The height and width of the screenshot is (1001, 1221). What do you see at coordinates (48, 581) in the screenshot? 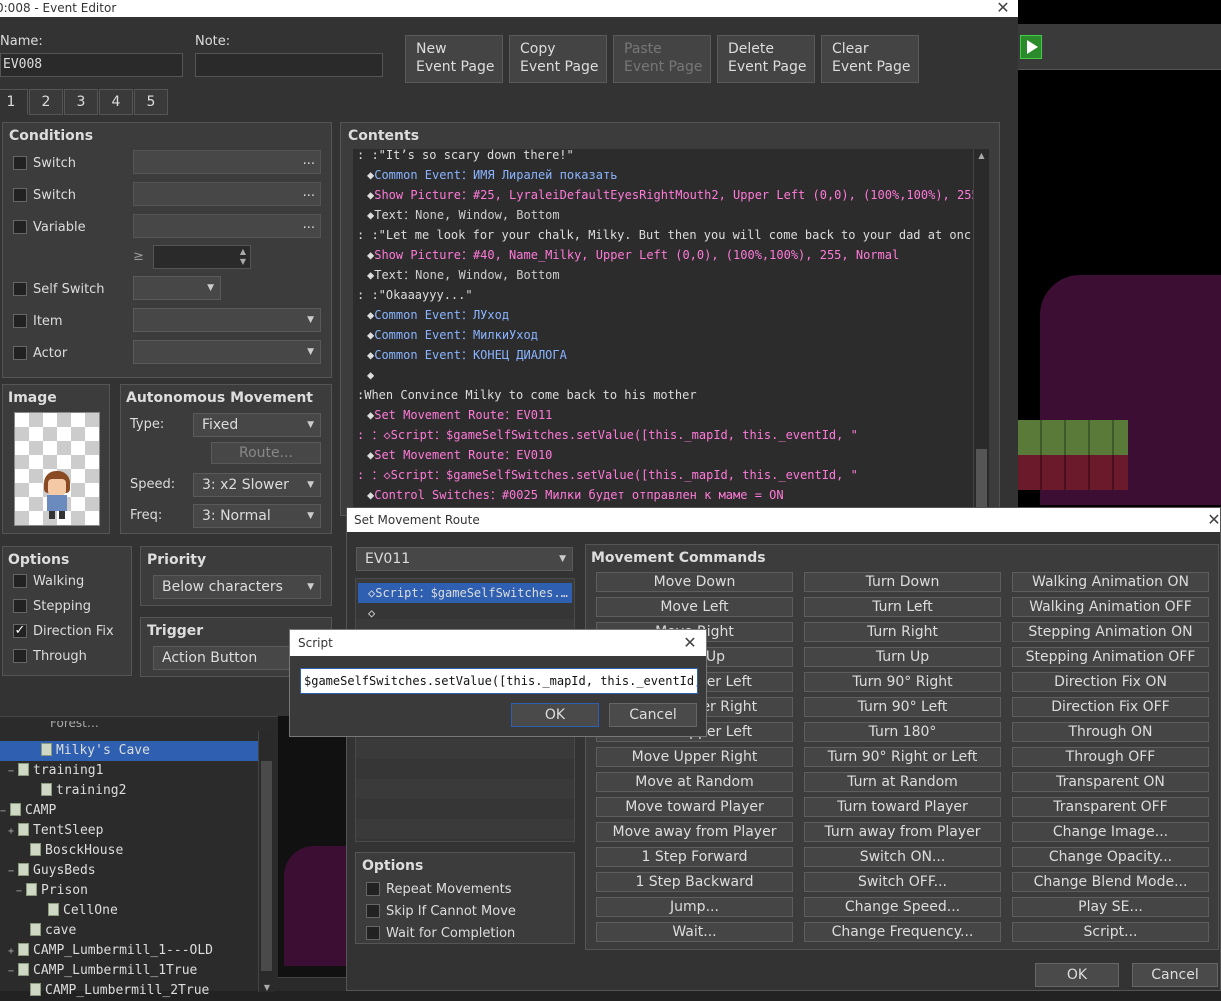
I see `walking-checkbox: Walking` at bounding box center [48, 581].